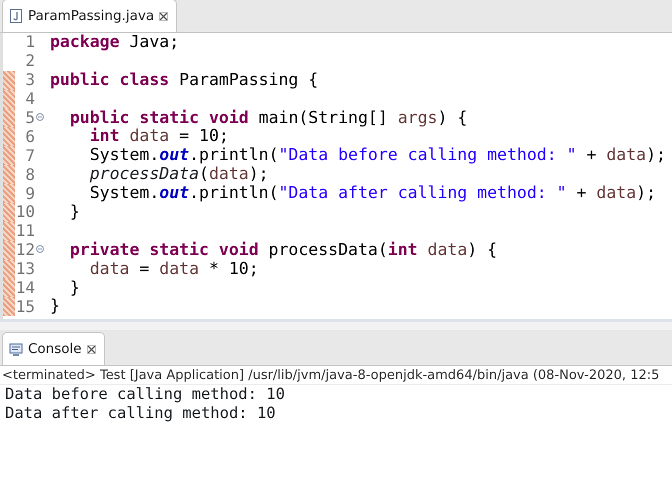  What do you see at coordinates (160, 136) in the screenshot?
I see `code-line: int data = 10;` at bounding box center [160, 136].